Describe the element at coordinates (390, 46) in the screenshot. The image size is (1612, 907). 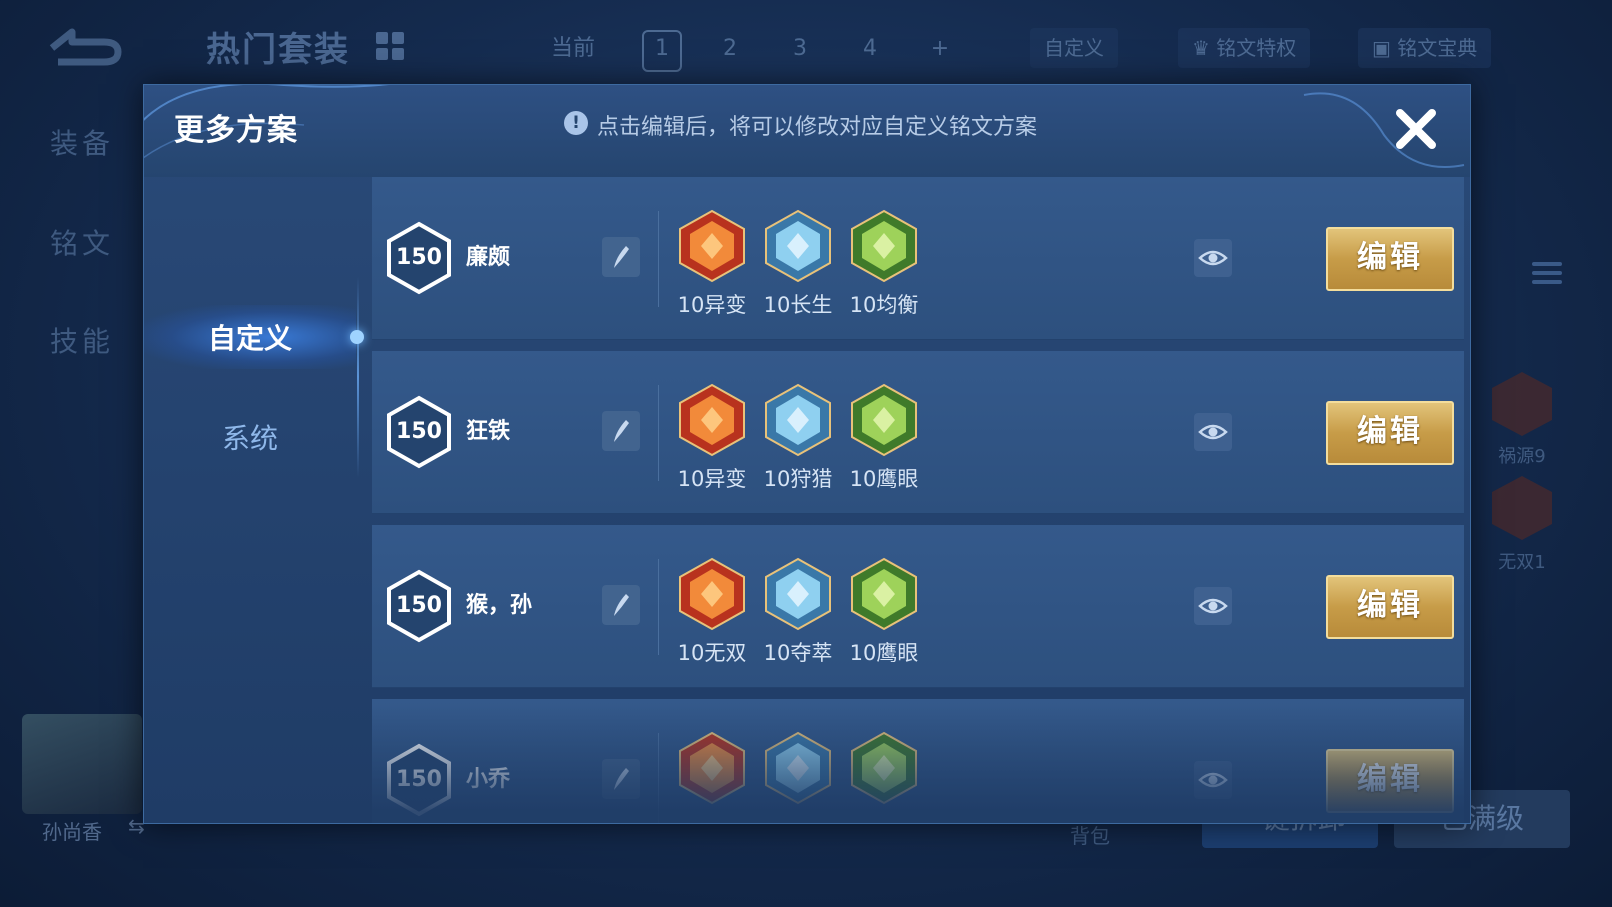
I see `grid-icon` at that location.